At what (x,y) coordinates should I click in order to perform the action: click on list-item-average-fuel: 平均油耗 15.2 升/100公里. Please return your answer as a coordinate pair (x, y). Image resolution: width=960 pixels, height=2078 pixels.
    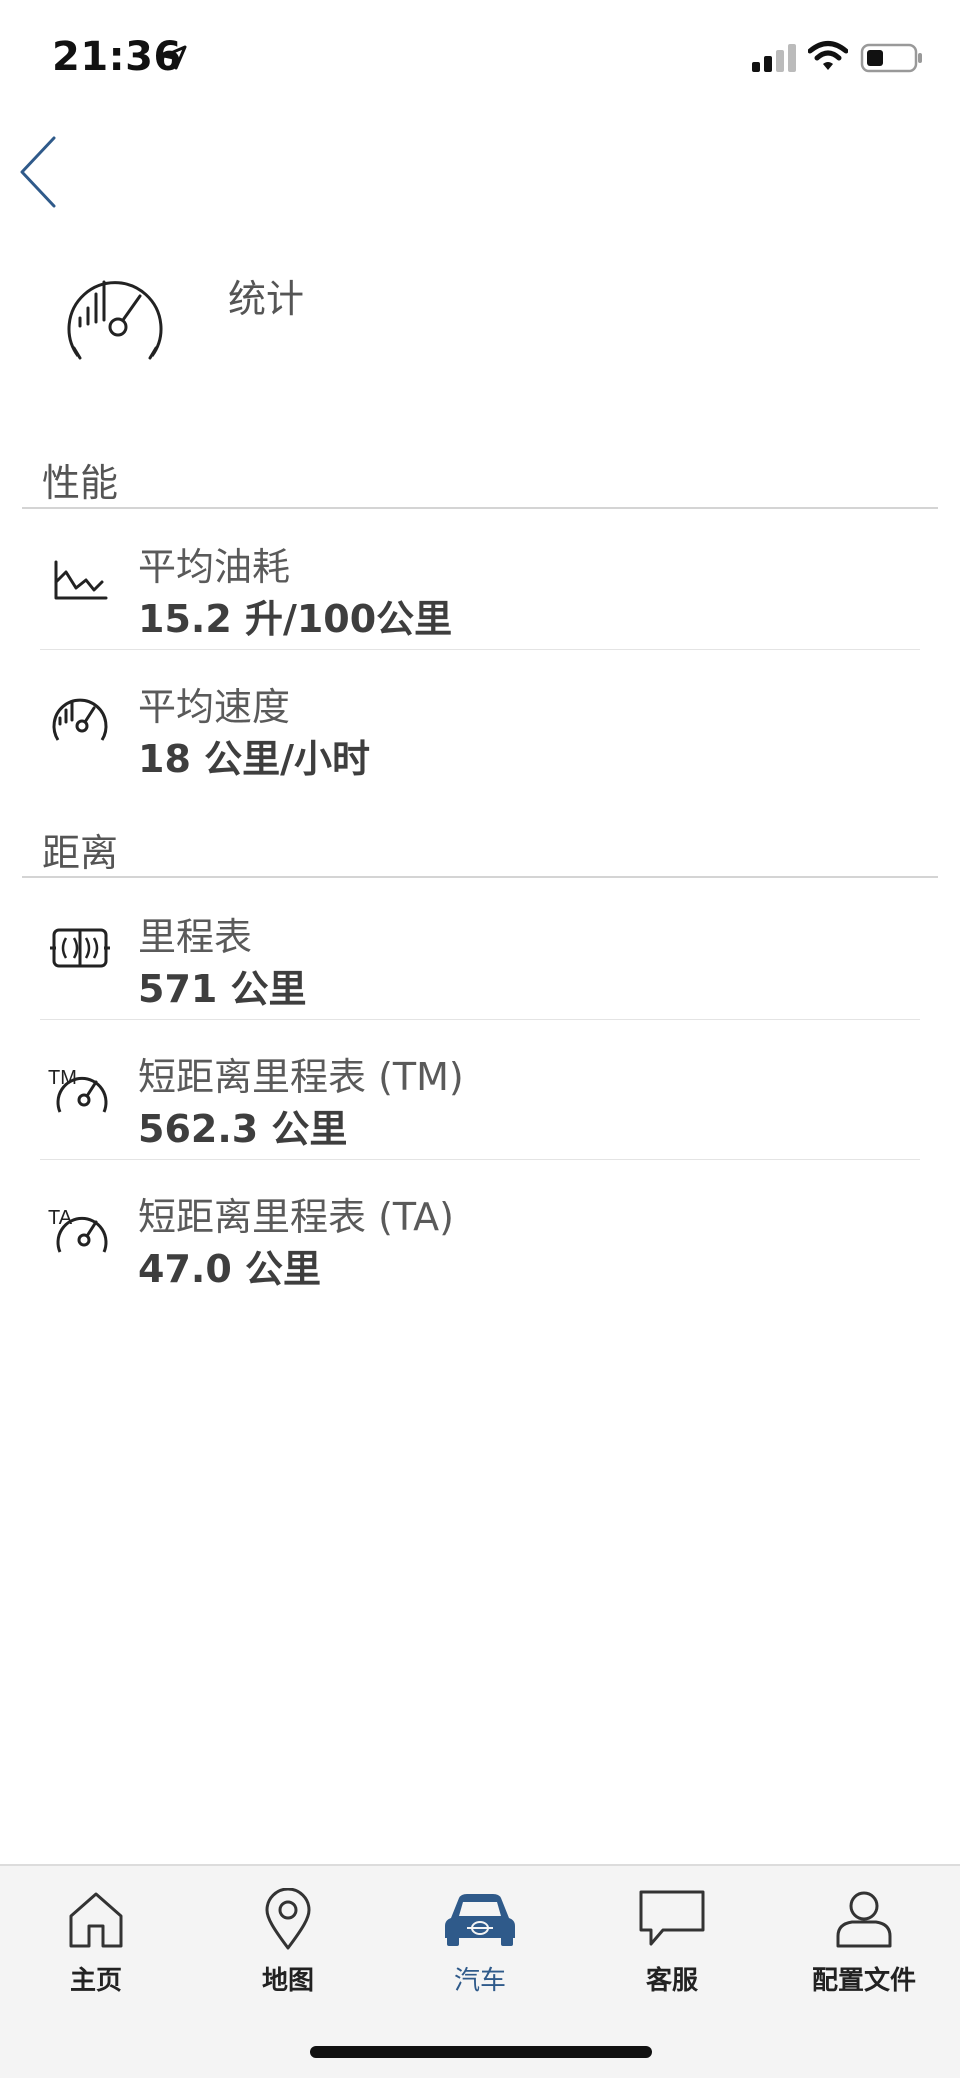
    Looking at the image, I should click on (480, 580).